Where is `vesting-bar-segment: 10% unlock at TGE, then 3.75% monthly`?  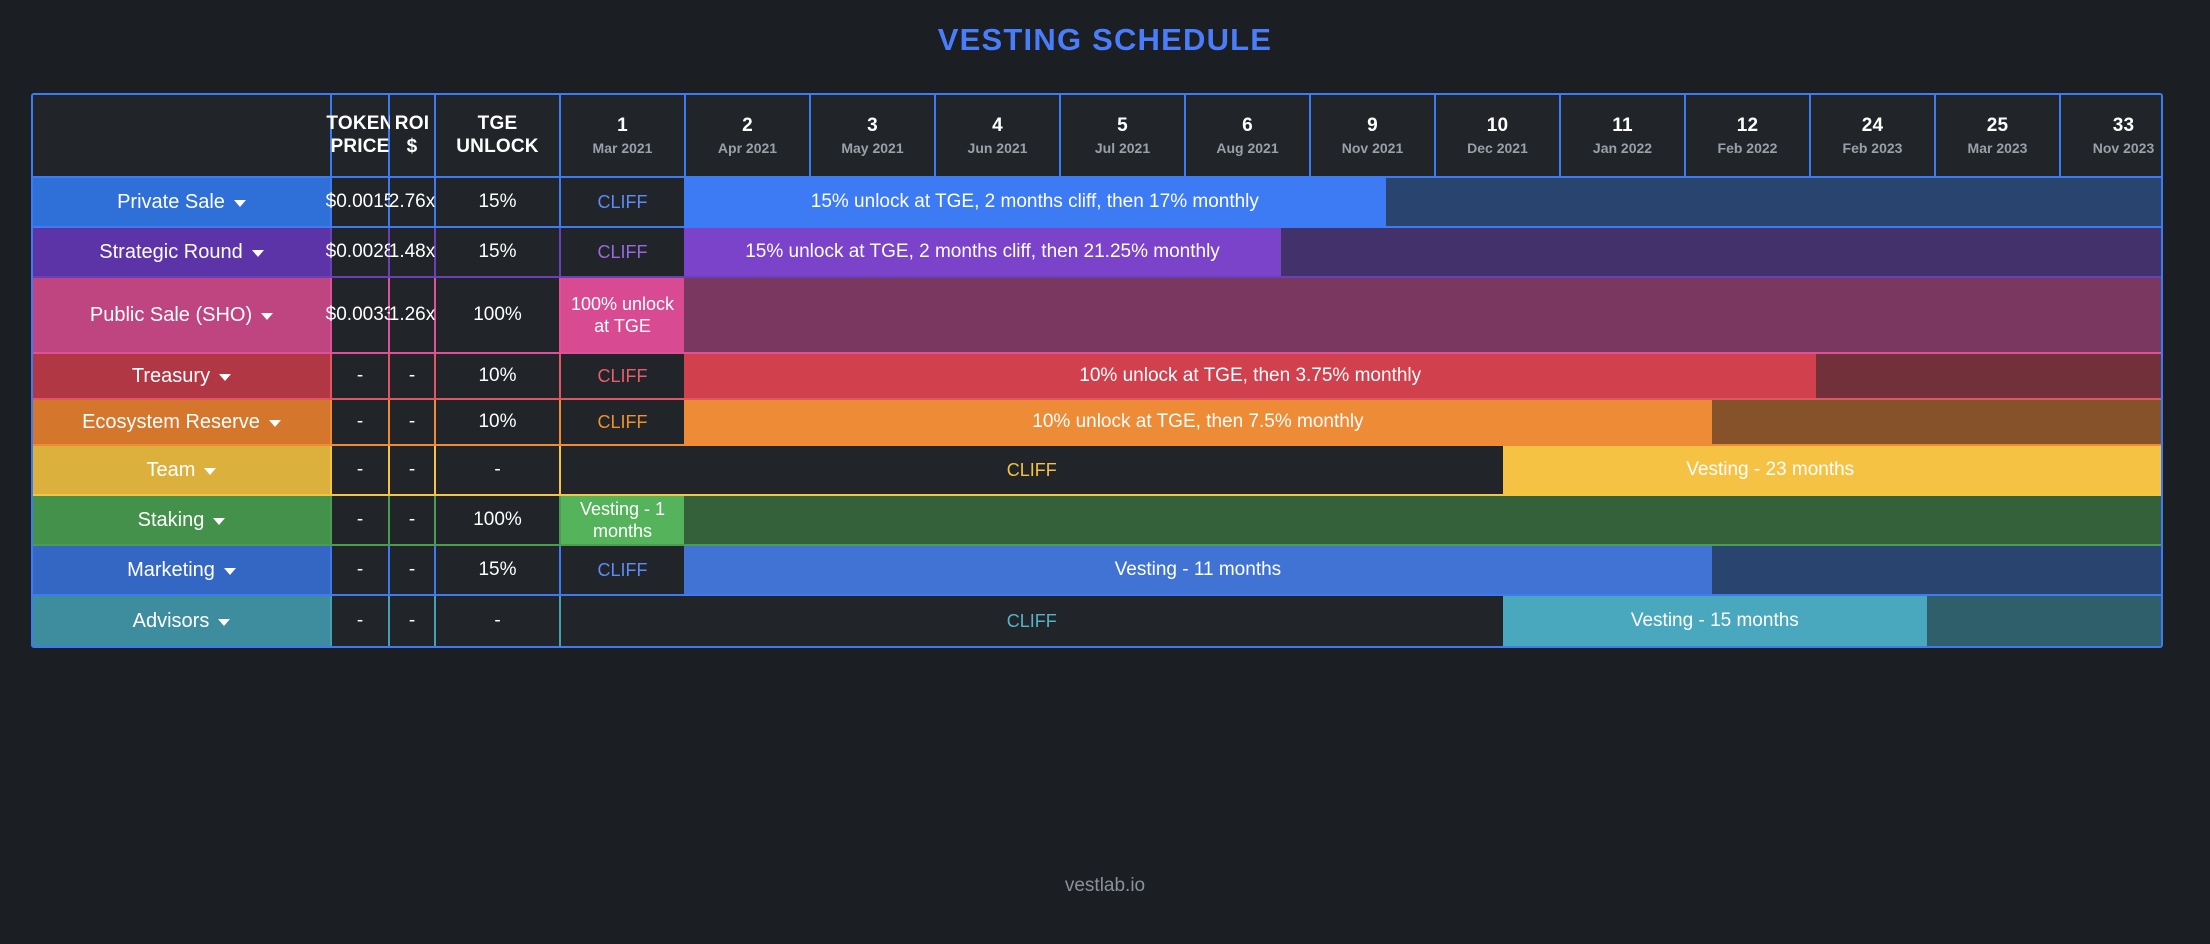 vesting-bar-segment: 10% unlock at TGE, then 3.75% monthly is located at coordinates (1250, 376).